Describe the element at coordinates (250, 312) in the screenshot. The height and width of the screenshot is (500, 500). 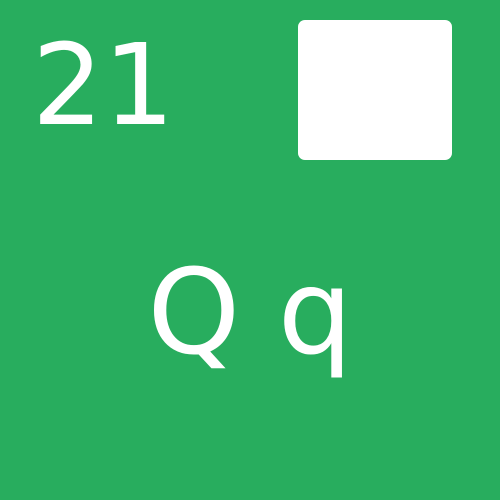
I see `letter-pair: Q q` at that location.